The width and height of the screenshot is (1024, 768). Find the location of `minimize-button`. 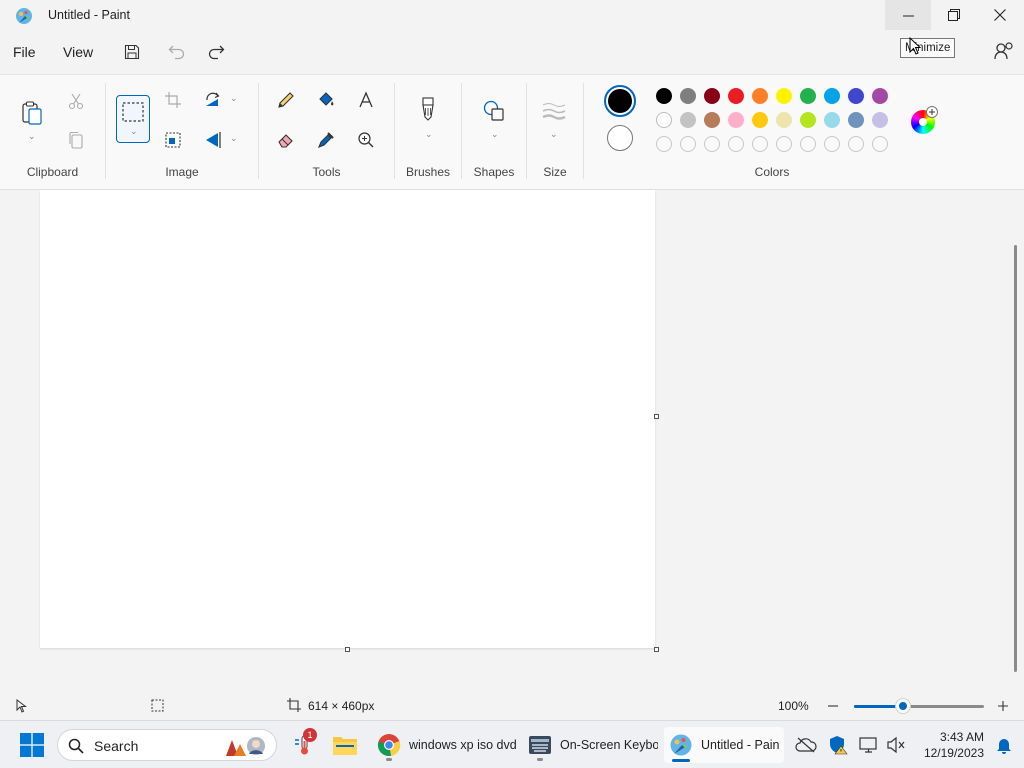

minimize-button is located at coordinates (908, 15).